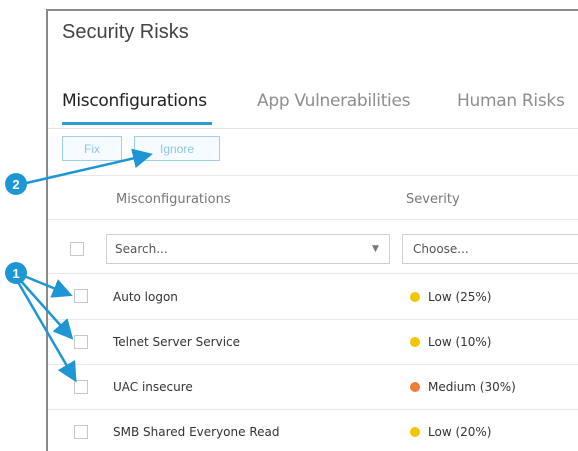 Image resolution: width=578 pixels, height=451 pixels. I want to click on severity-label: Low (20%), so click(460, 432).